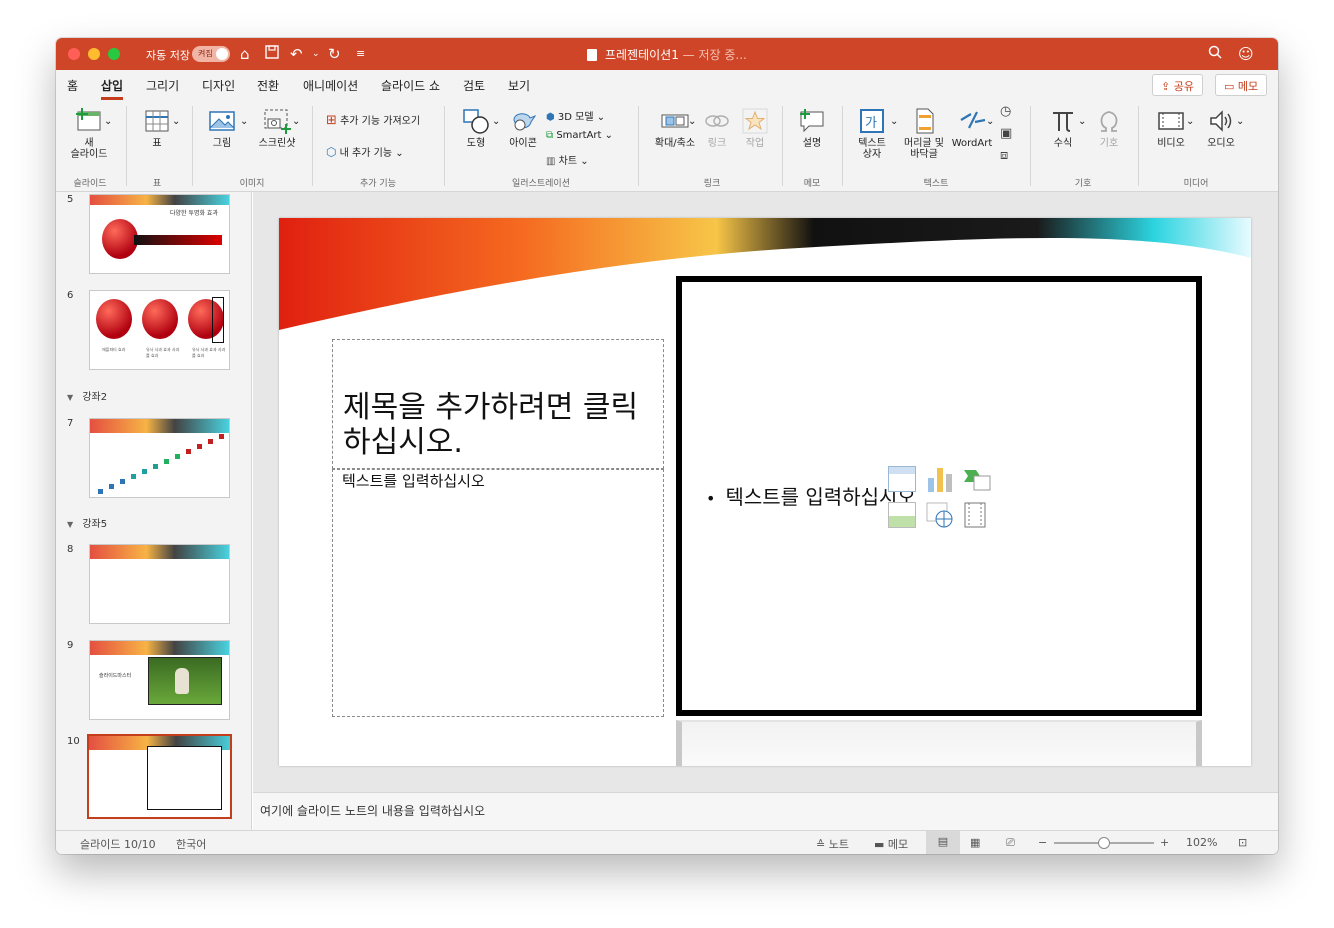 The width and height of the screenshot is (1334, 928). I want to click on smartart-label: SmartArt, so click(579, 135).